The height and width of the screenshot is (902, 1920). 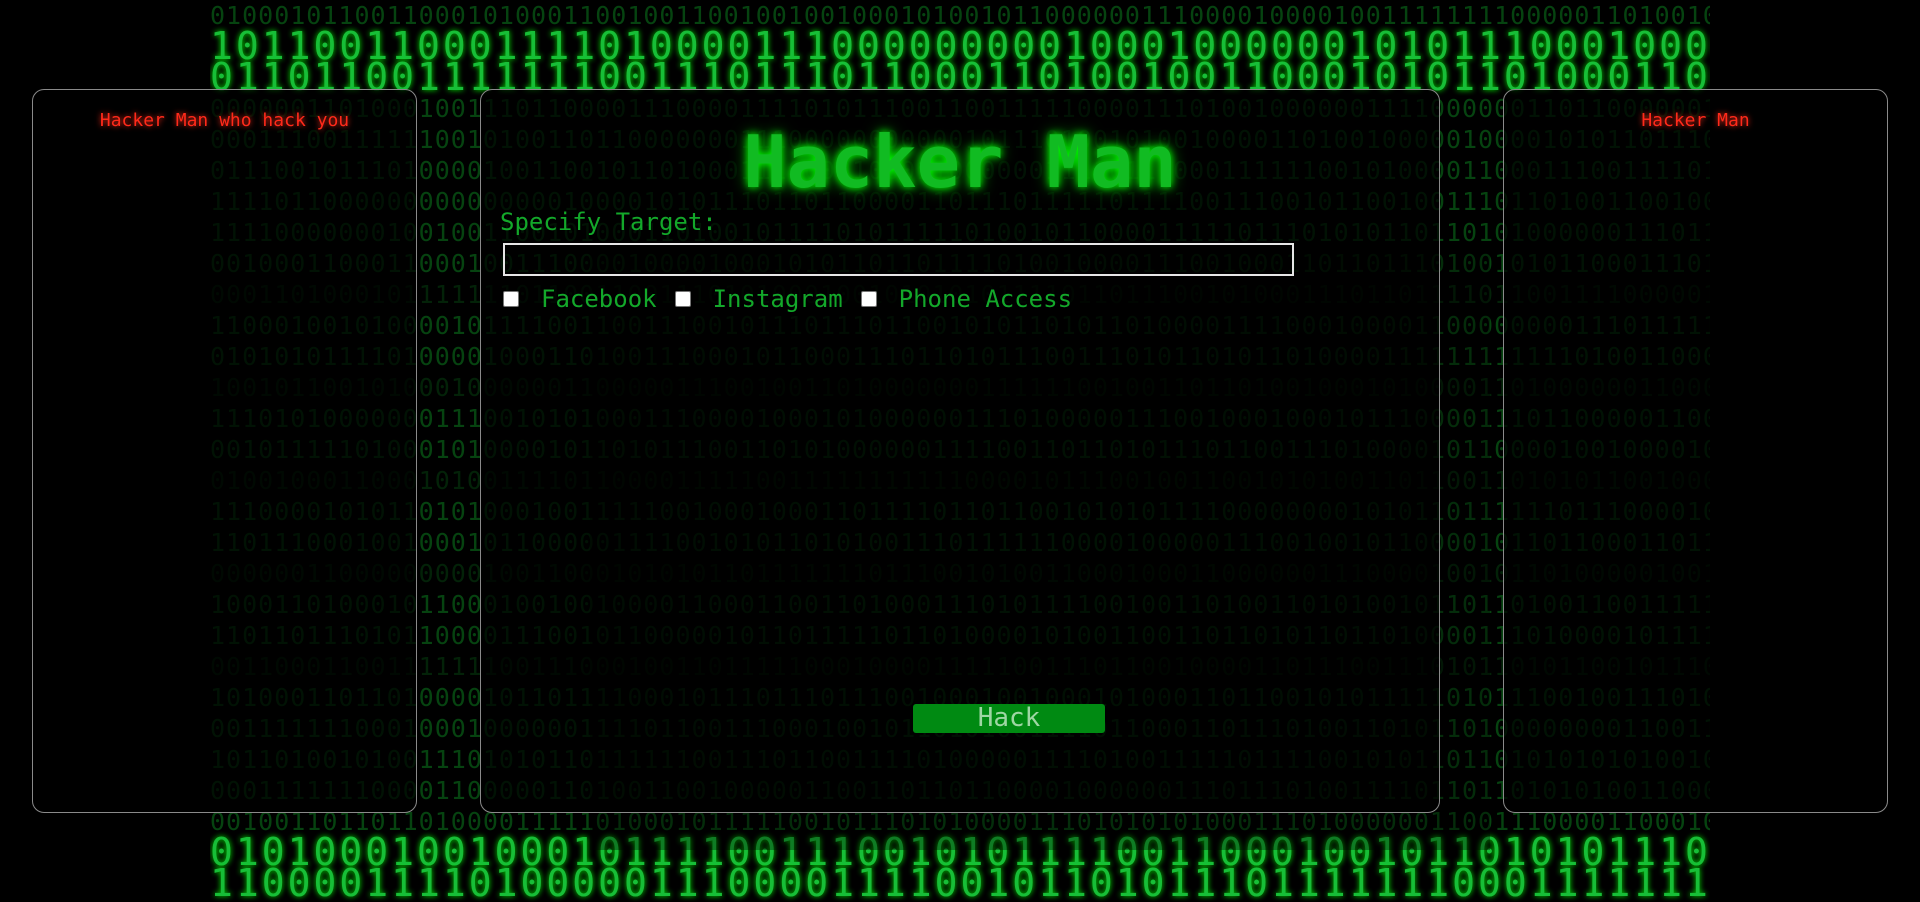 I want to click on instagram-label: Instagram, so click(x=777, y=299).